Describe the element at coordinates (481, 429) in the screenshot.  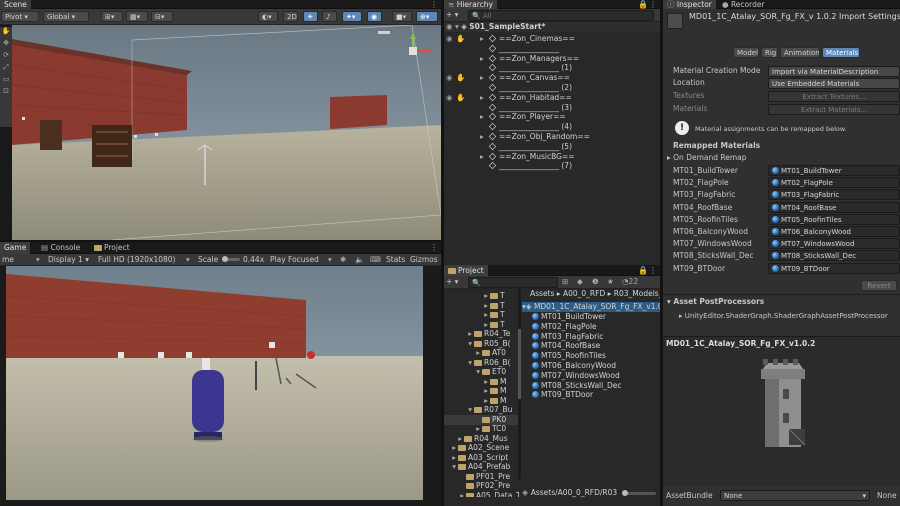
I see `folder-tree-item: ▸ TC0` at that location.